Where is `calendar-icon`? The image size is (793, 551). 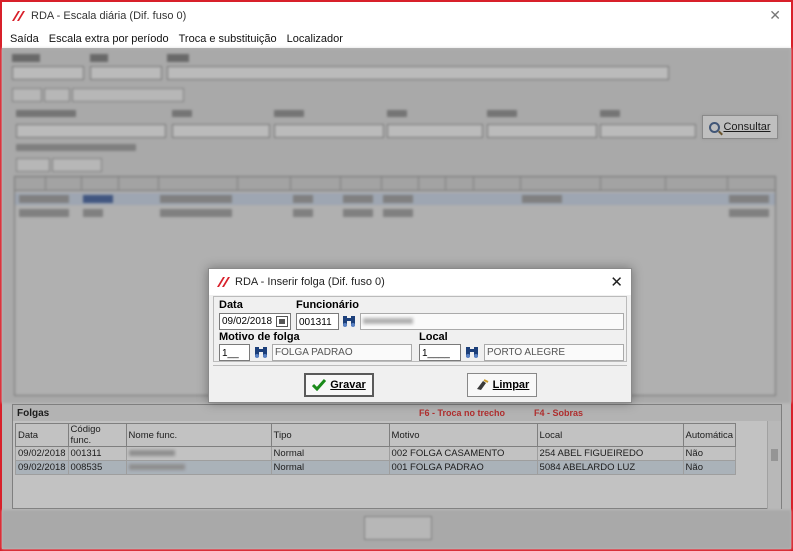 calendar-icon is located at coordinates (282, 321).